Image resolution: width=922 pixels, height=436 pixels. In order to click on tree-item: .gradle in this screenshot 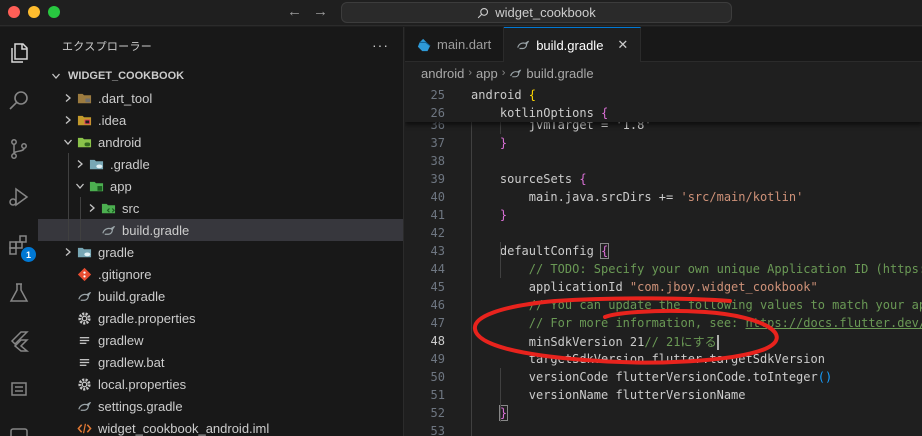, I will do `click(220, 164)`.